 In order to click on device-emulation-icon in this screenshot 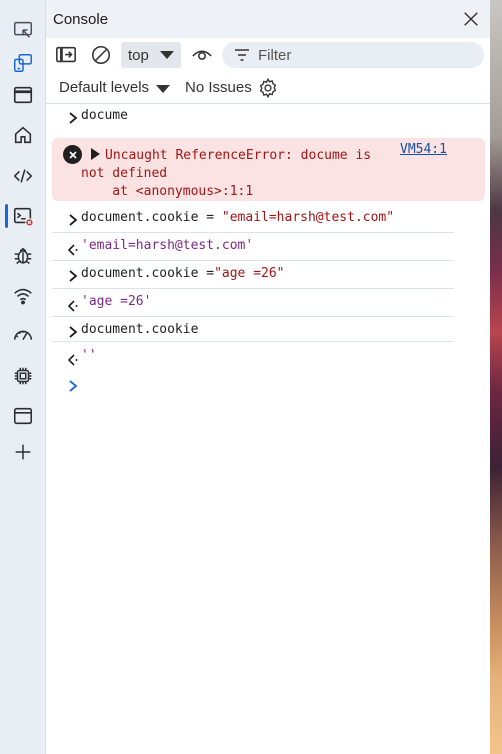, I will do `click(23, 63)`.